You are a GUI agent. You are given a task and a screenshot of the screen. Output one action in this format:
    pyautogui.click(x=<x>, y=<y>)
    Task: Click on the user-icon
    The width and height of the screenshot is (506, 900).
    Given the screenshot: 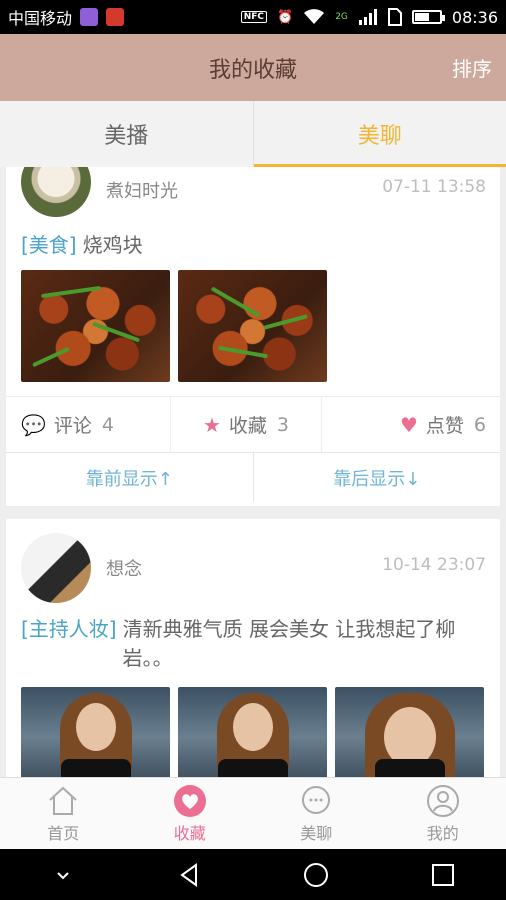 What is the action you would take?
    pyautogui.click(x=442, y=800)
    